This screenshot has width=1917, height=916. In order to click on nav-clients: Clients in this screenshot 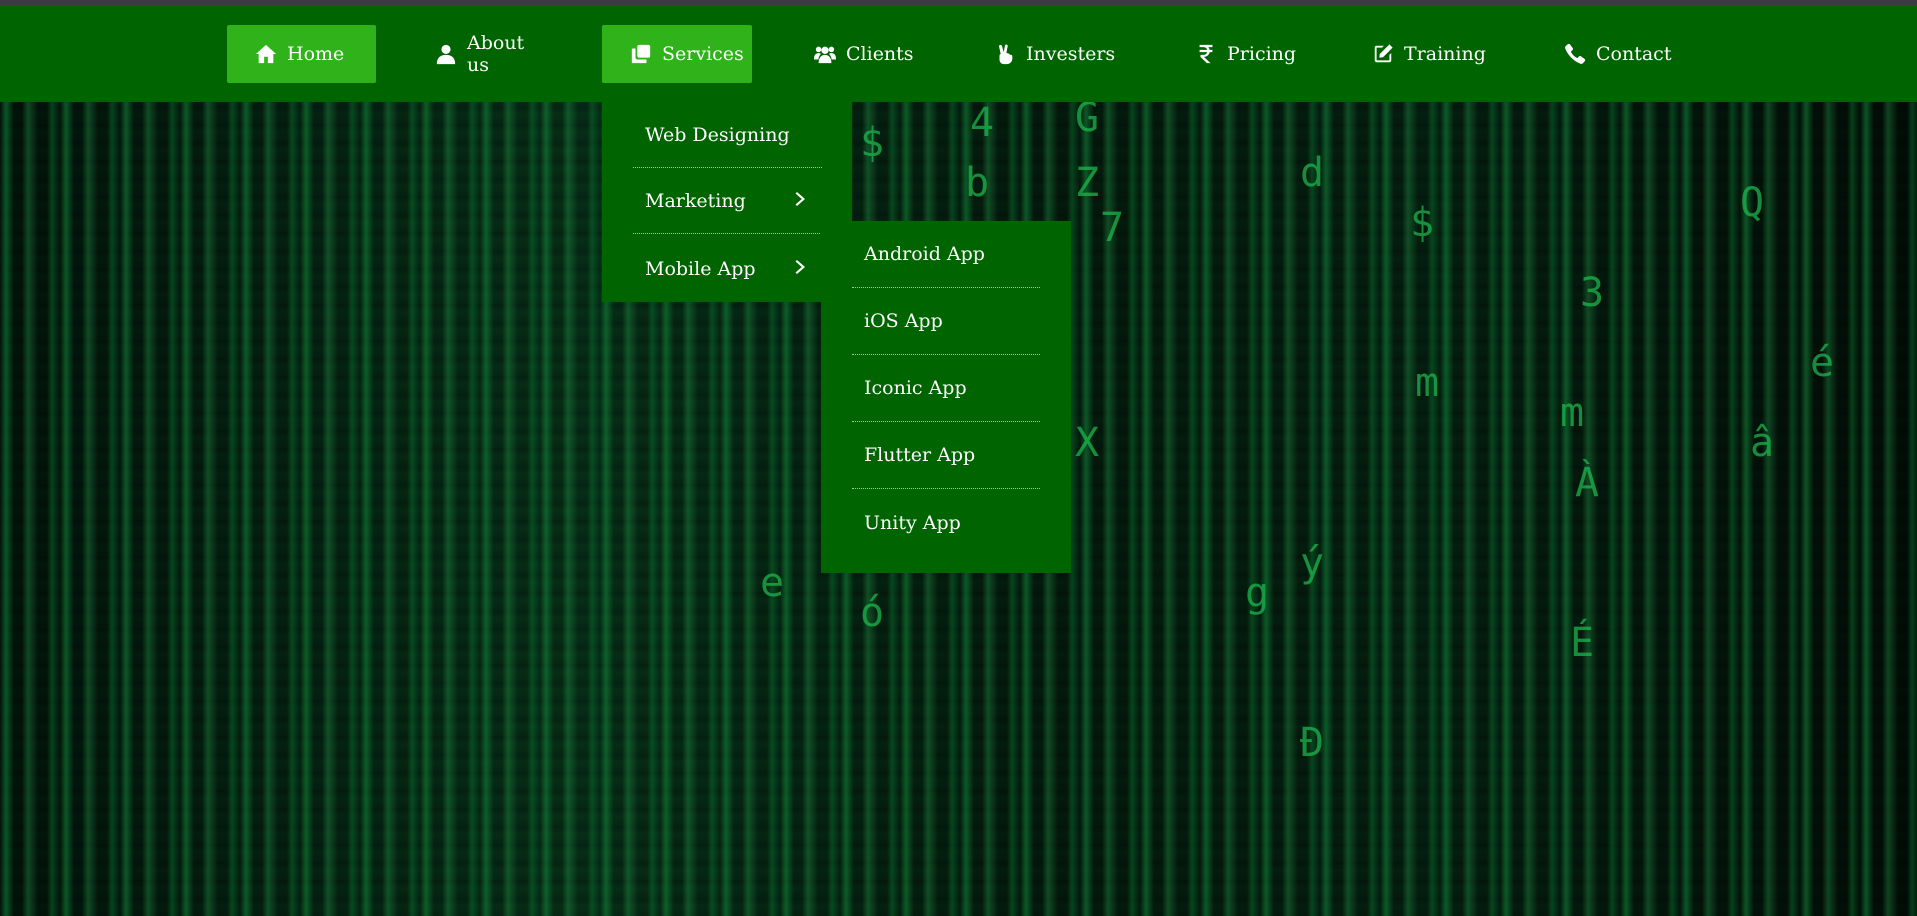, I will do `click(861, 54)`.